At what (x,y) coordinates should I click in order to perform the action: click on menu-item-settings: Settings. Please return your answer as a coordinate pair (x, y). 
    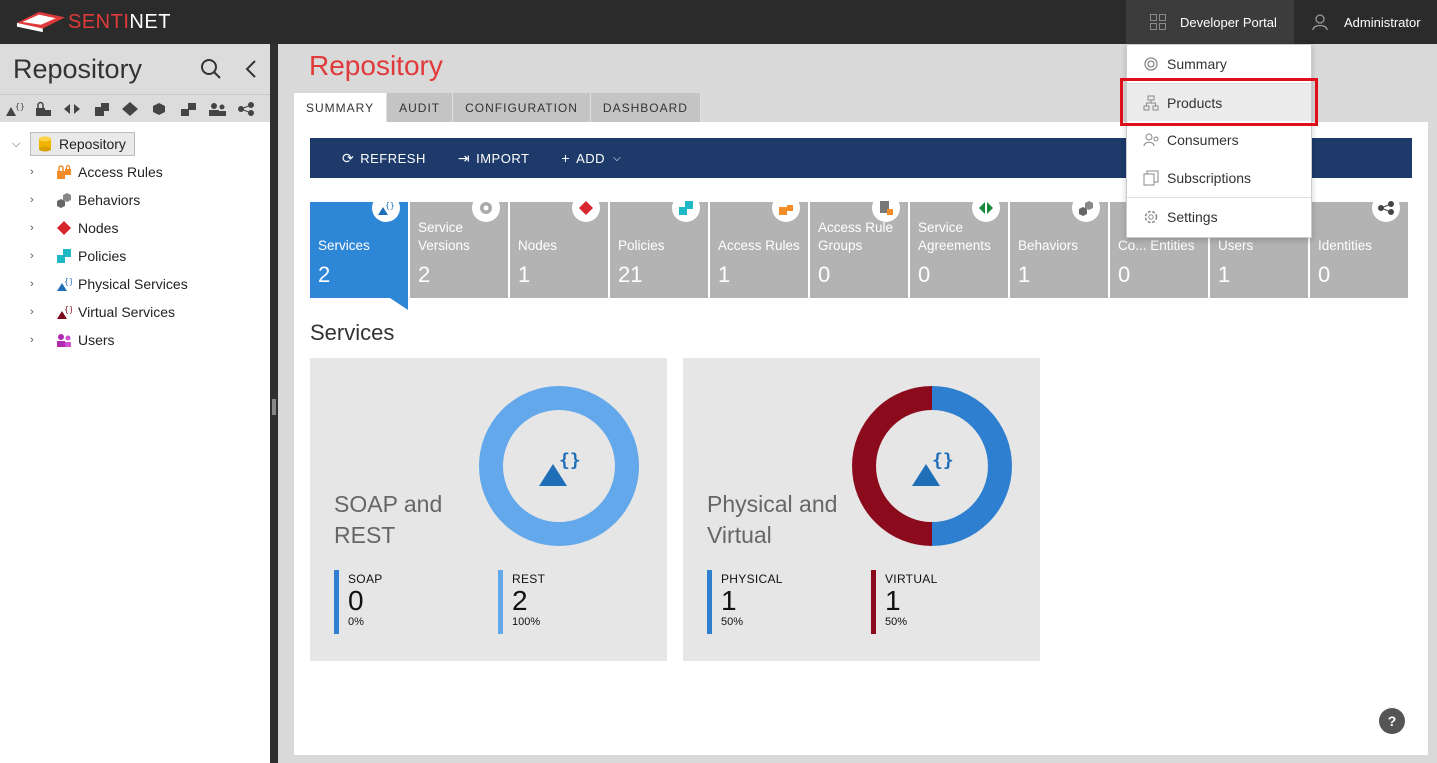
    Looking at the image, I should click on (1219, 216).